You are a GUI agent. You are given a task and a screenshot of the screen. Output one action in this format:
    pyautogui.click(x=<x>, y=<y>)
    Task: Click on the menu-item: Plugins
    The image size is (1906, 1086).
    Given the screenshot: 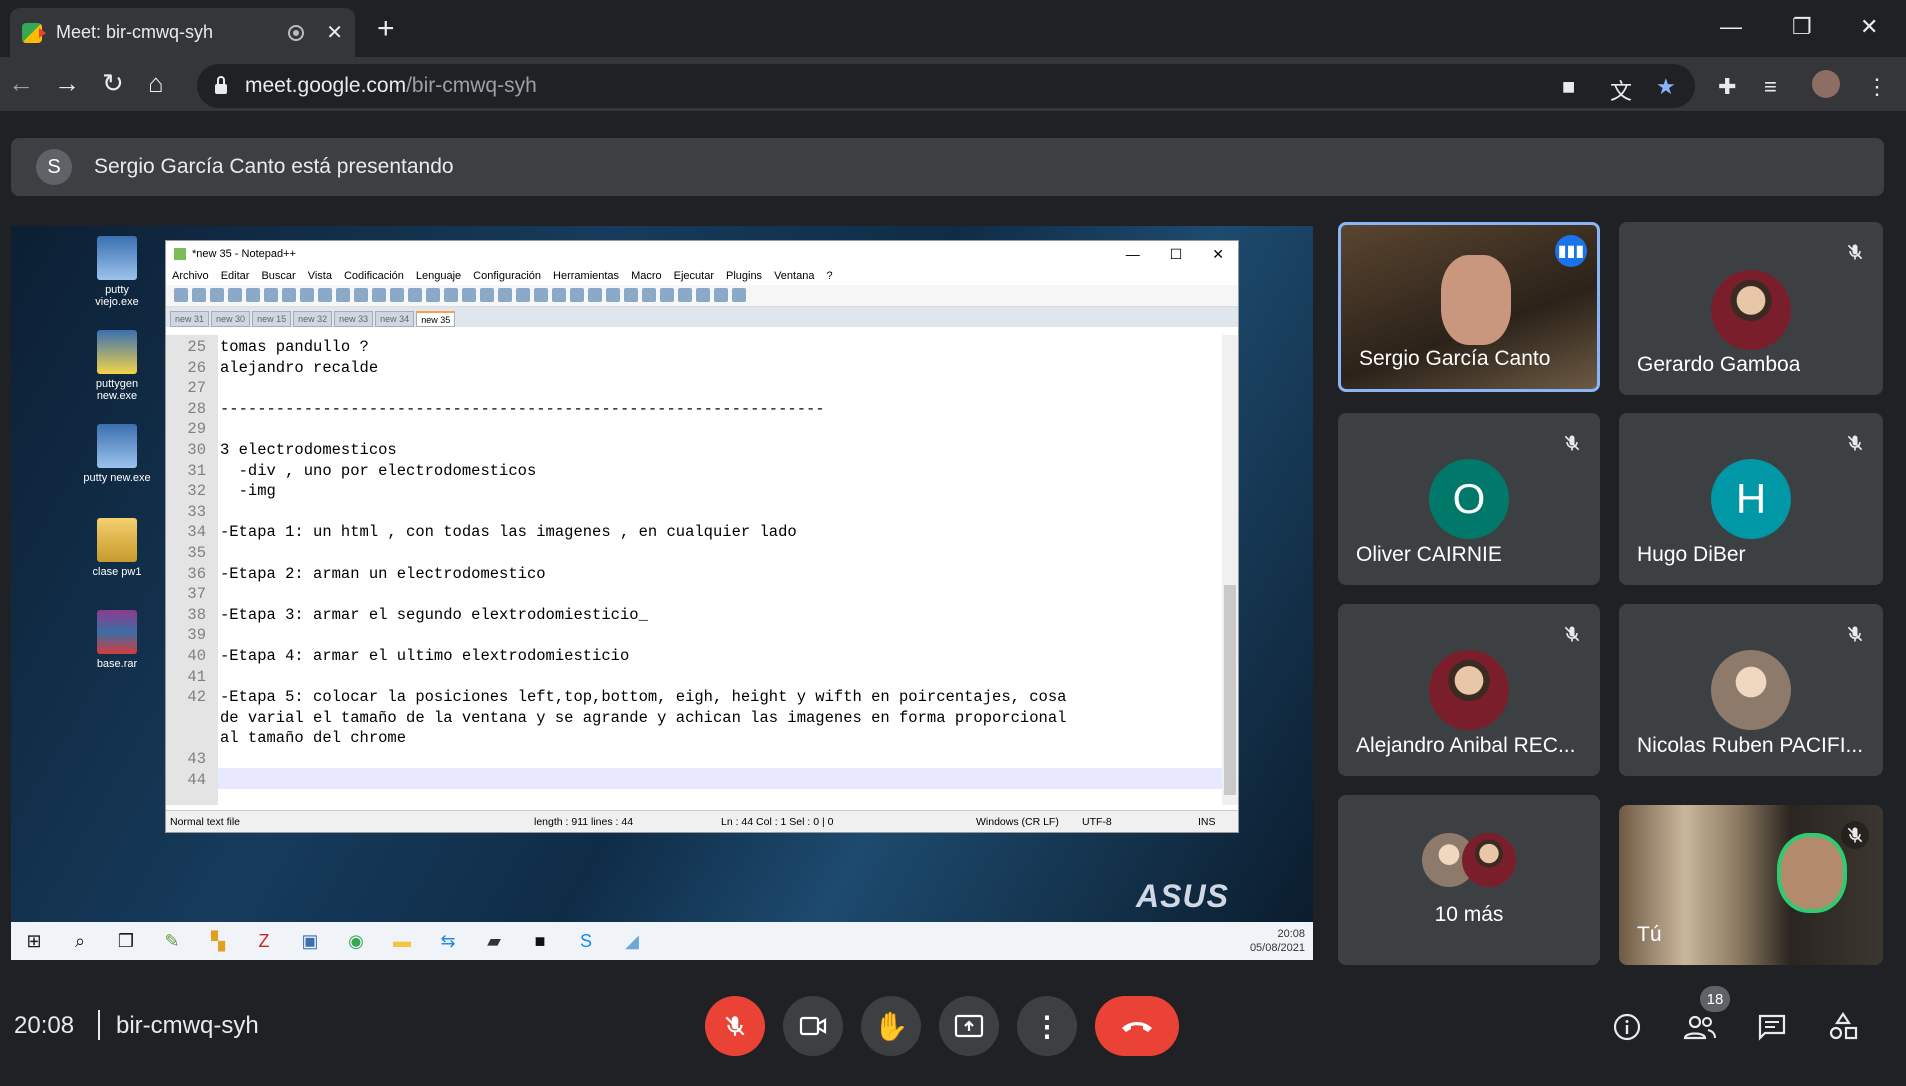 What is the action you would take?
    pyautogui.click(x=744, y=276)
    